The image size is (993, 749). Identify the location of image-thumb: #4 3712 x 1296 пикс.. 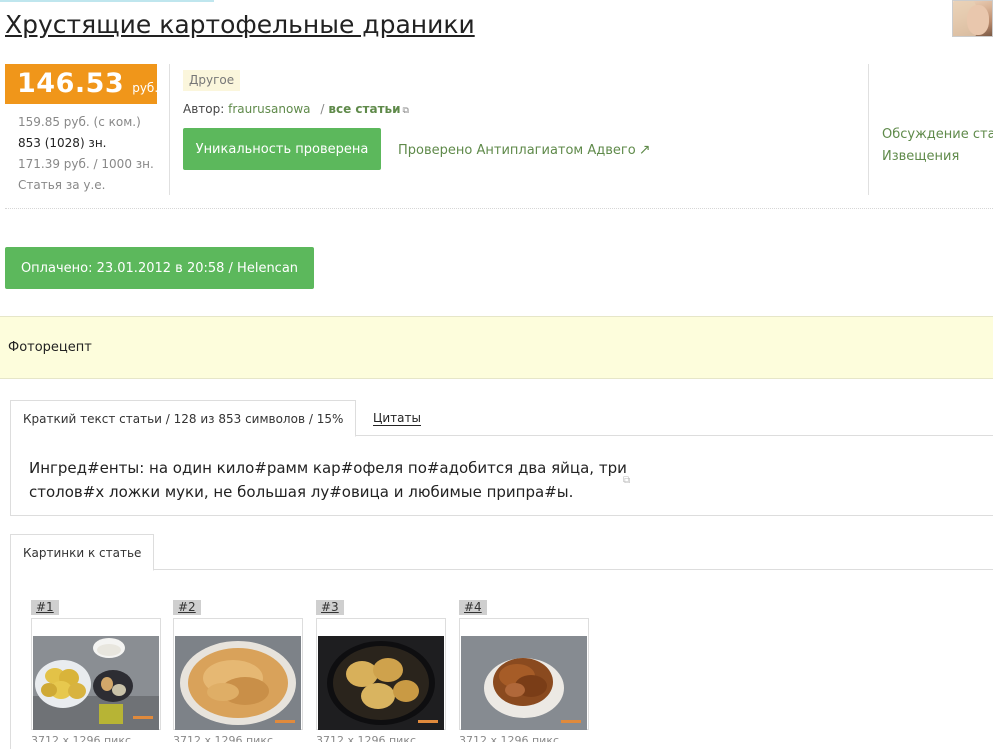
(524, 669).